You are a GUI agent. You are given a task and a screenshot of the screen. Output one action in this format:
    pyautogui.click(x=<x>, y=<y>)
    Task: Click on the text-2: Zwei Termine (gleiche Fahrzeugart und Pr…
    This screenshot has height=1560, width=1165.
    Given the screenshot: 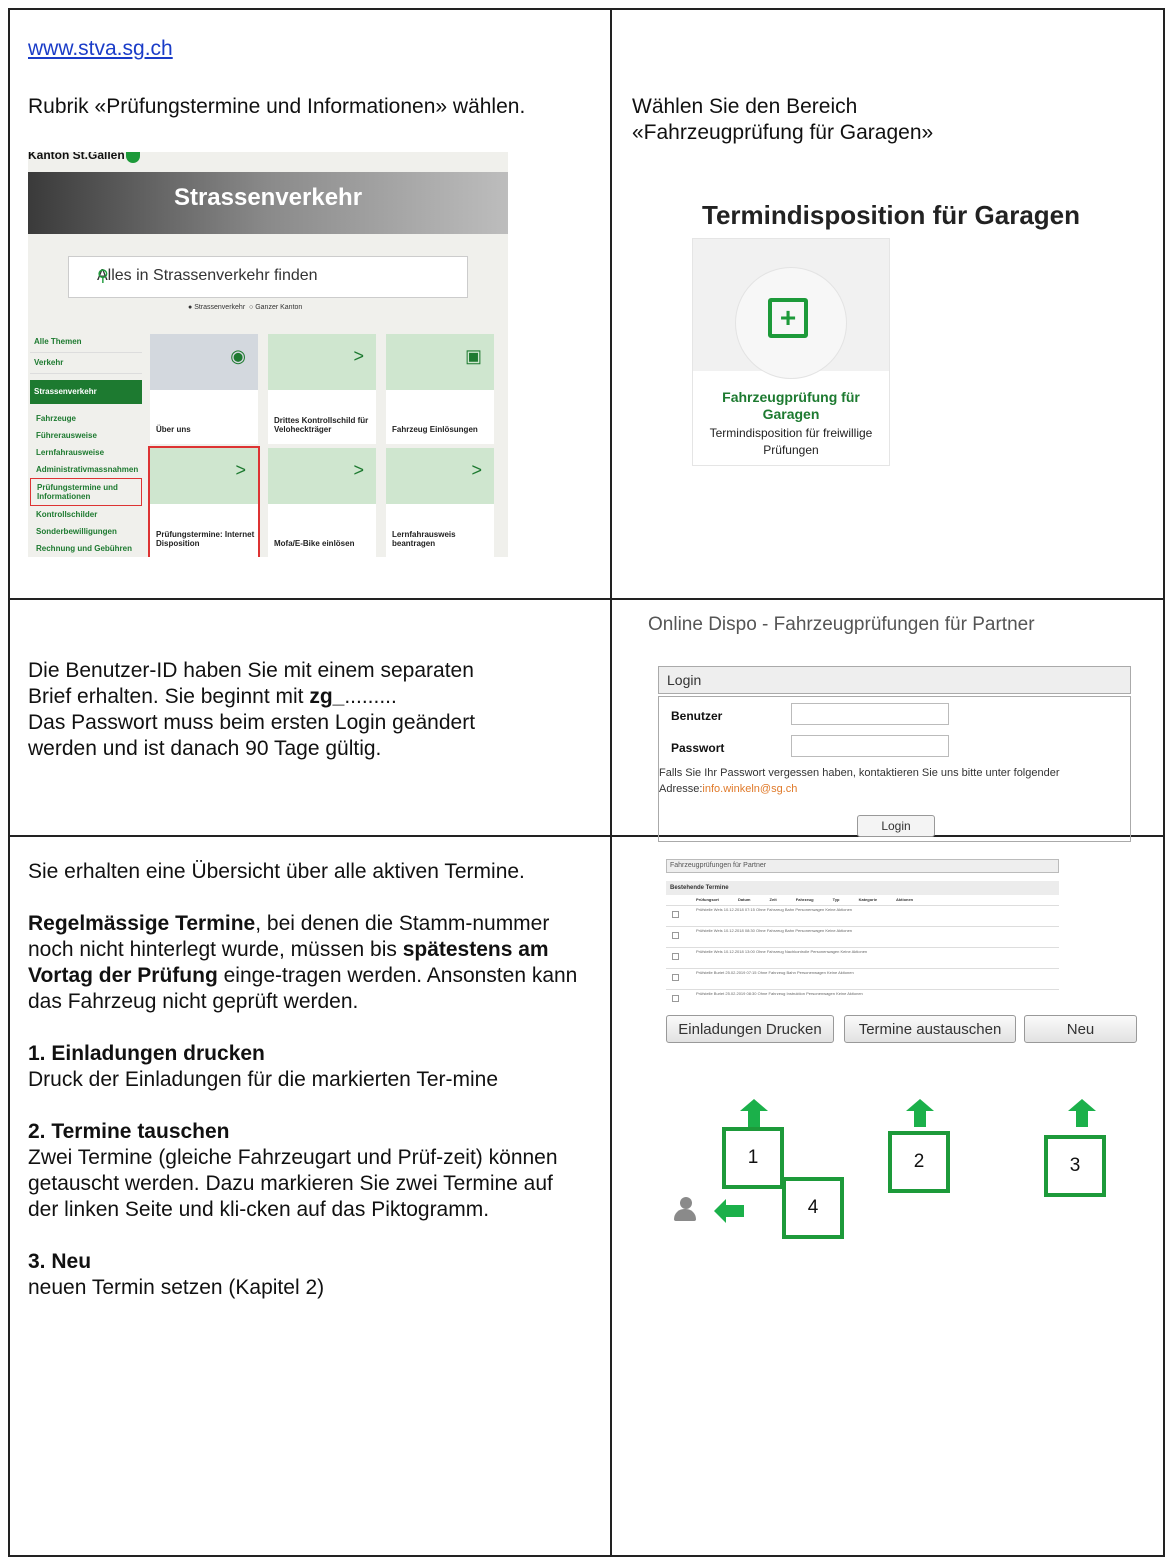 What is the action you would take?
    pyautogui.click(x=293, y=1183)
    